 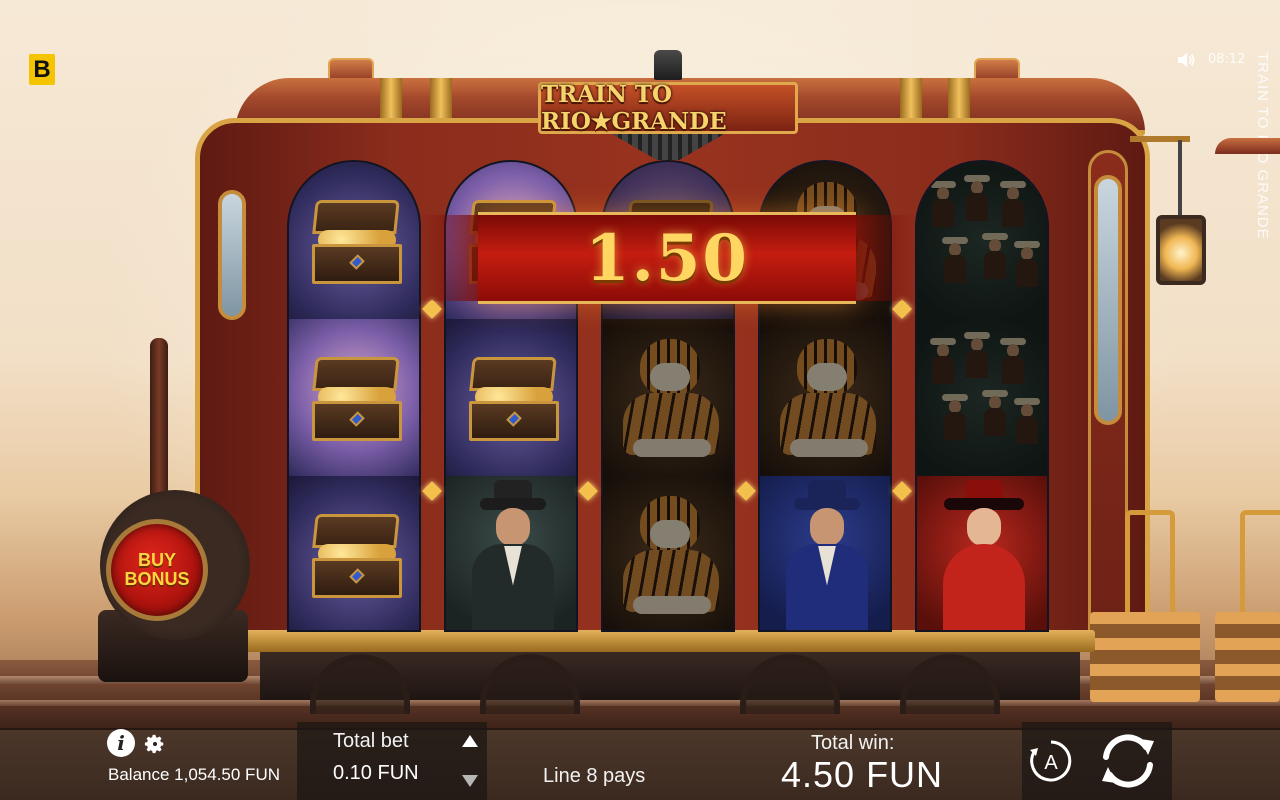 I want to click on total-bet-label: Total bet, so click(x=371, y=741).